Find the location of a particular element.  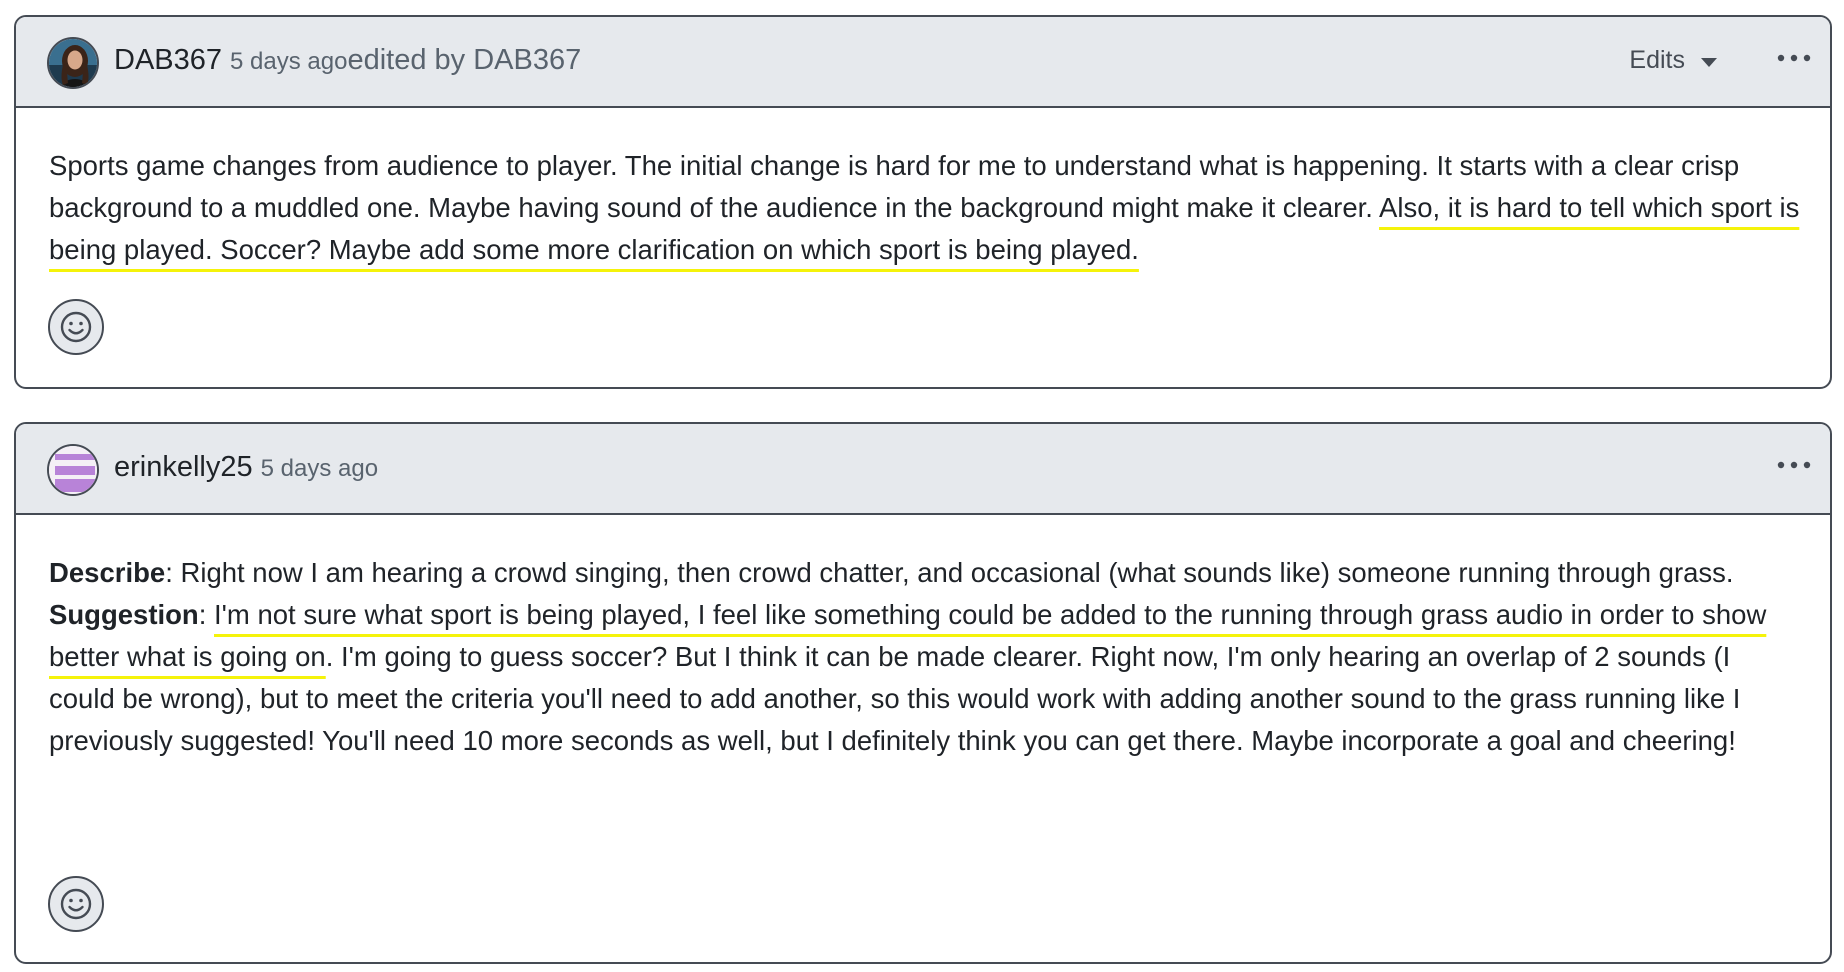

edits-label: Edits is located at coordinates (1657, 60).